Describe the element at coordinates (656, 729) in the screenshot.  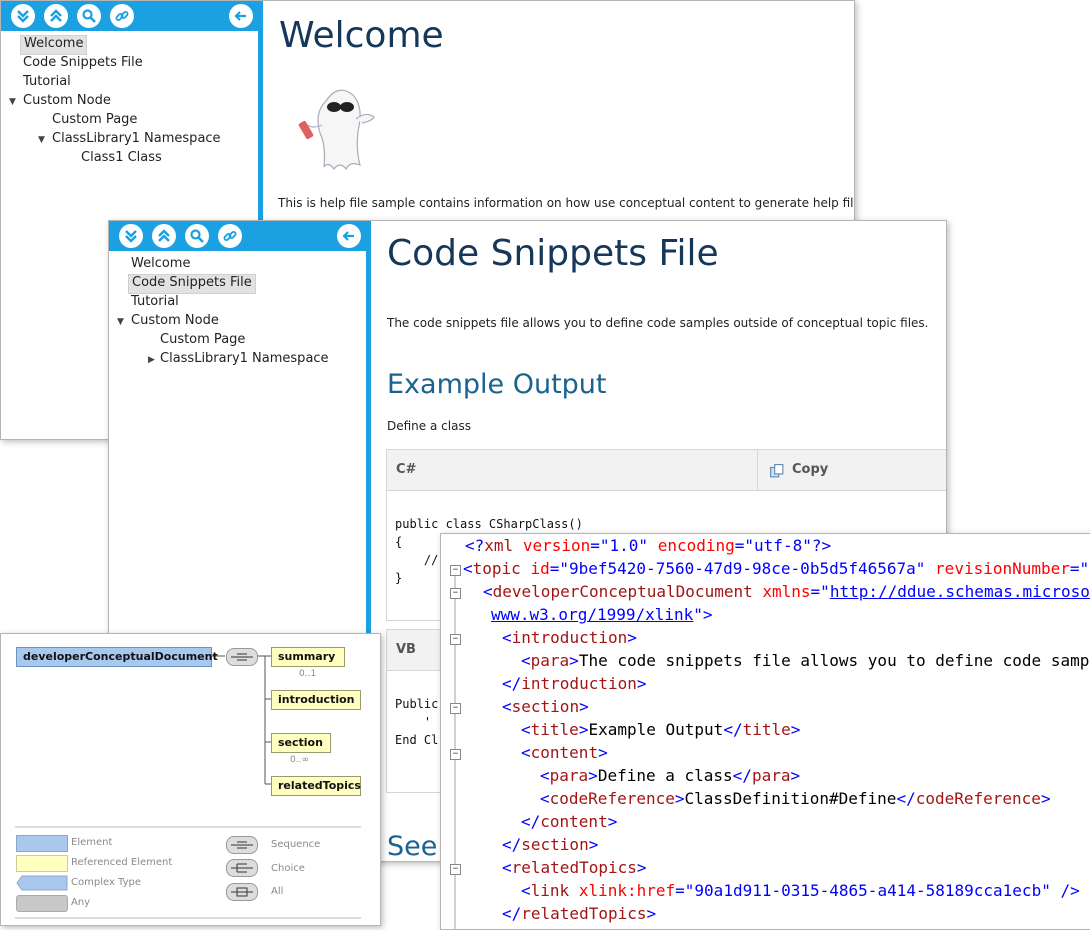
I see `xml-text: Example Output` at that location.